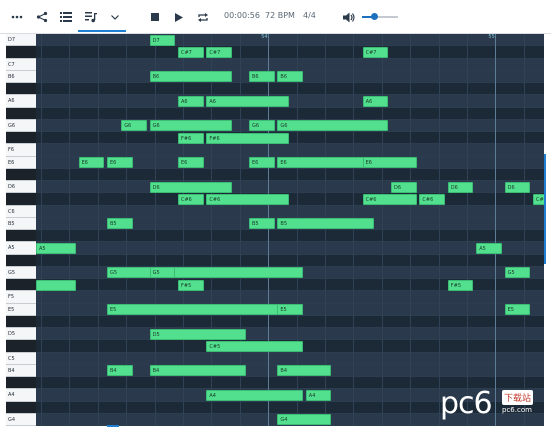 The width and height of the screenshot is (551, 433). What do you see at coordinates (21, 309) in the screenshot?
I see `white-key: E5` at bounding box center [21, 309].